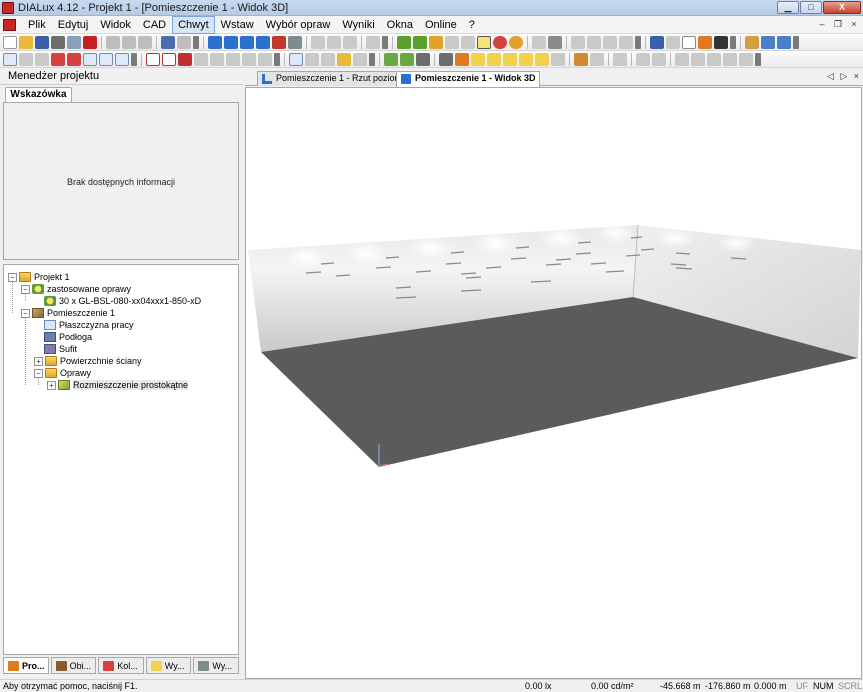 The image size is (863, 692). I want to click on new-file-icon, so click(10, 42).